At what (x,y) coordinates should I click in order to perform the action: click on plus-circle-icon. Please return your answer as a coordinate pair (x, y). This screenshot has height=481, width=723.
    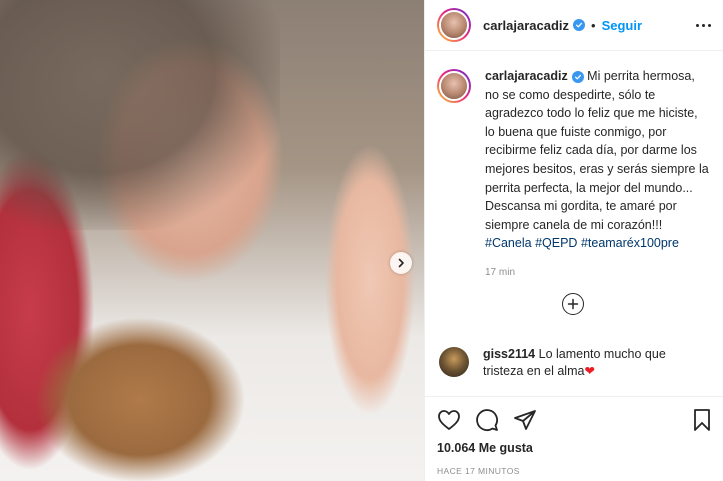
    Looking at the image, I should click on (573, 303).